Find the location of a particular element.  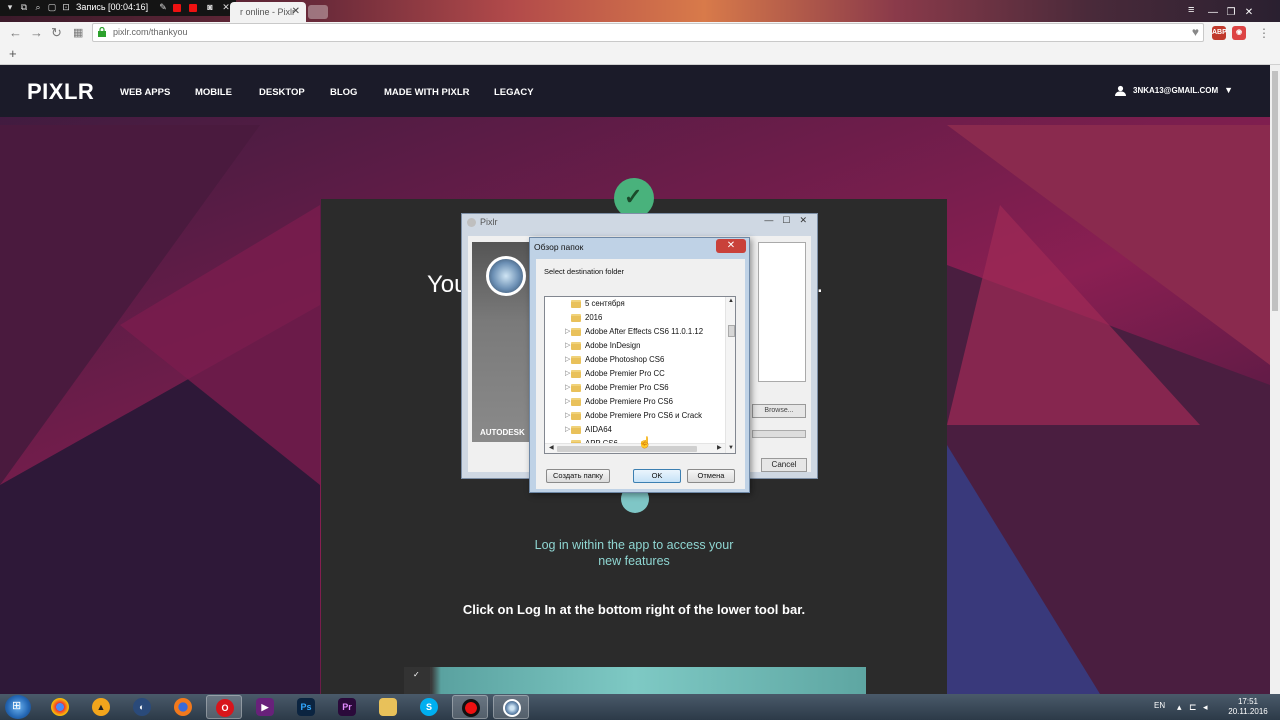

pen-icon: ✎ is located at coordinates (163, 7).